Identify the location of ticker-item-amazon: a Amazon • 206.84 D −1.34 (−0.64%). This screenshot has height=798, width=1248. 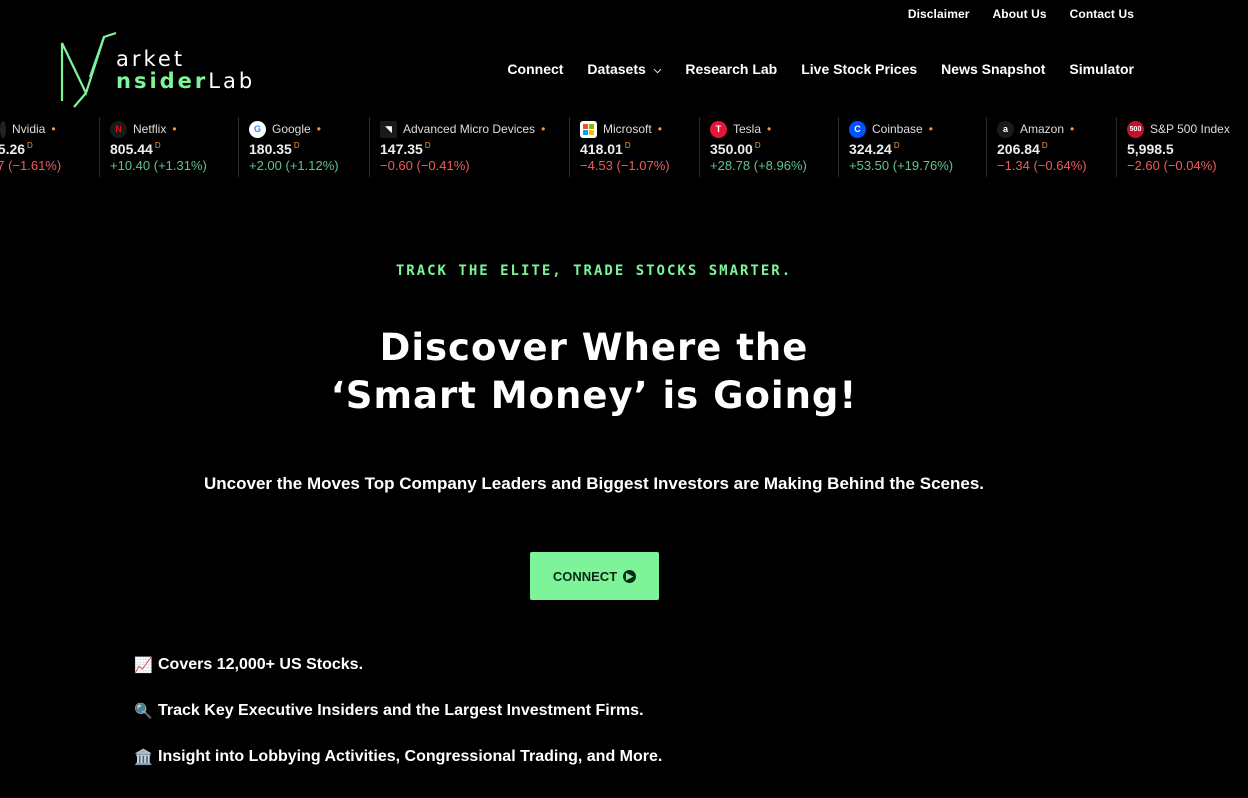
(1036, 147).